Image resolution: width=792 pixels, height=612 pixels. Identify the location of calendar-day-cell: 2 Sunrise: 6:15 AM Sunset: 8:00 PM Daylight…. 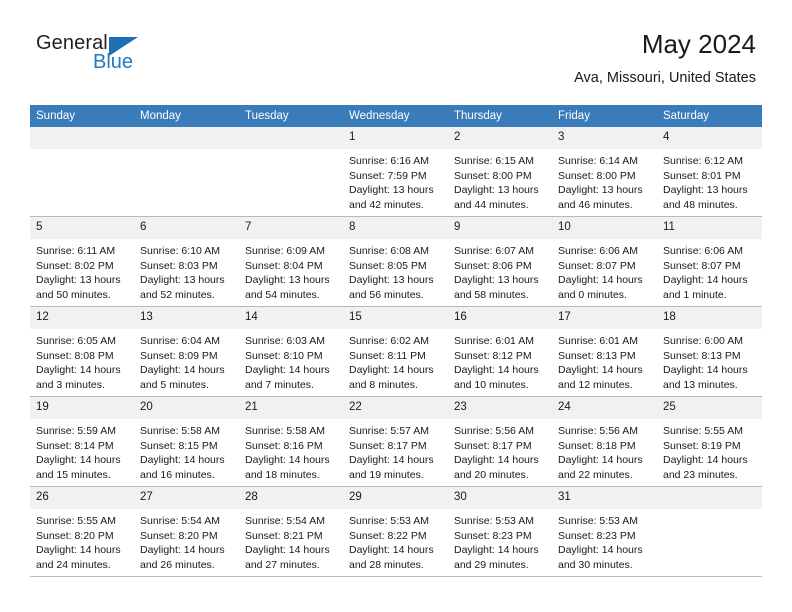
(500, 172).